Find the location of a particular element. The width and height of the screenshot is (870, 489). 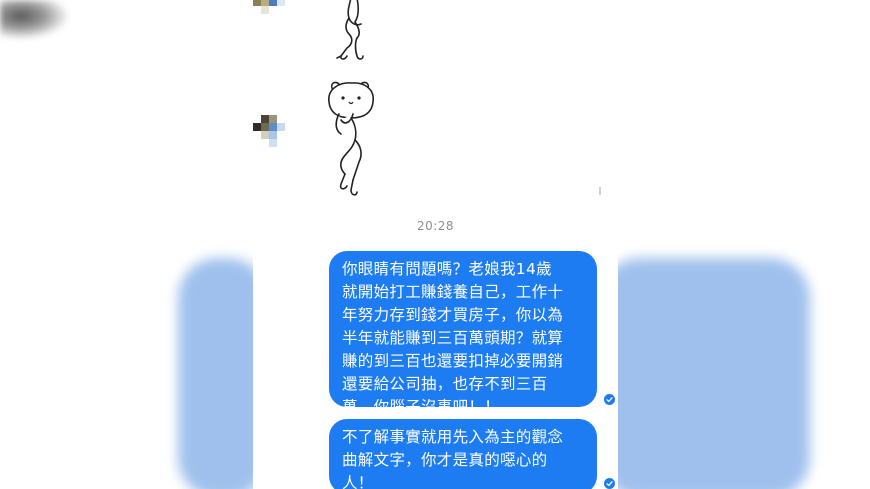

message-line: 你眼睛有問題嗎？老娘我14歲 is located at coordinates (447, 269).